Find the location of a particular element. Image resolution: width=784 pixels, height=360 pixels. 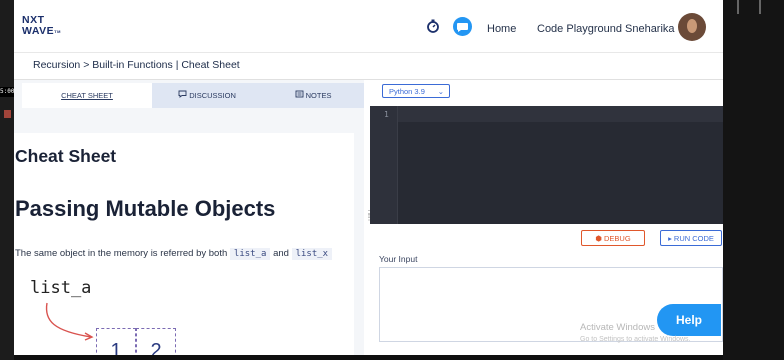

run-label: RUN CODE is located at coordinates (693, 238).